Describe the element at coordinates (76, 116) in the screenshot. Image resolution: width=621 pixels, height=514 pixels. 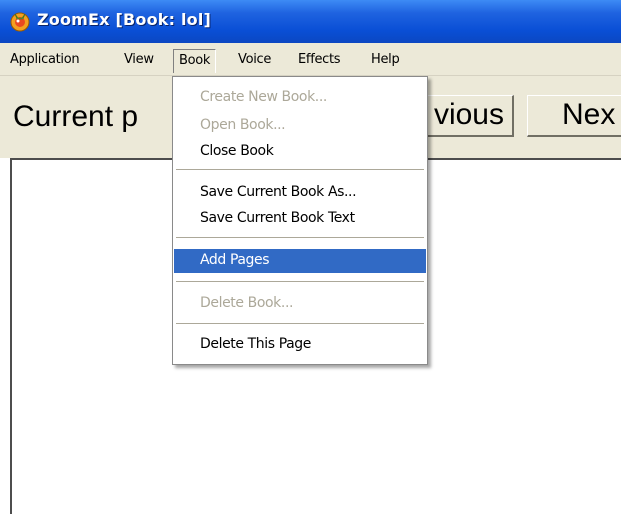
I see `current-page-label: Current p` at that location.